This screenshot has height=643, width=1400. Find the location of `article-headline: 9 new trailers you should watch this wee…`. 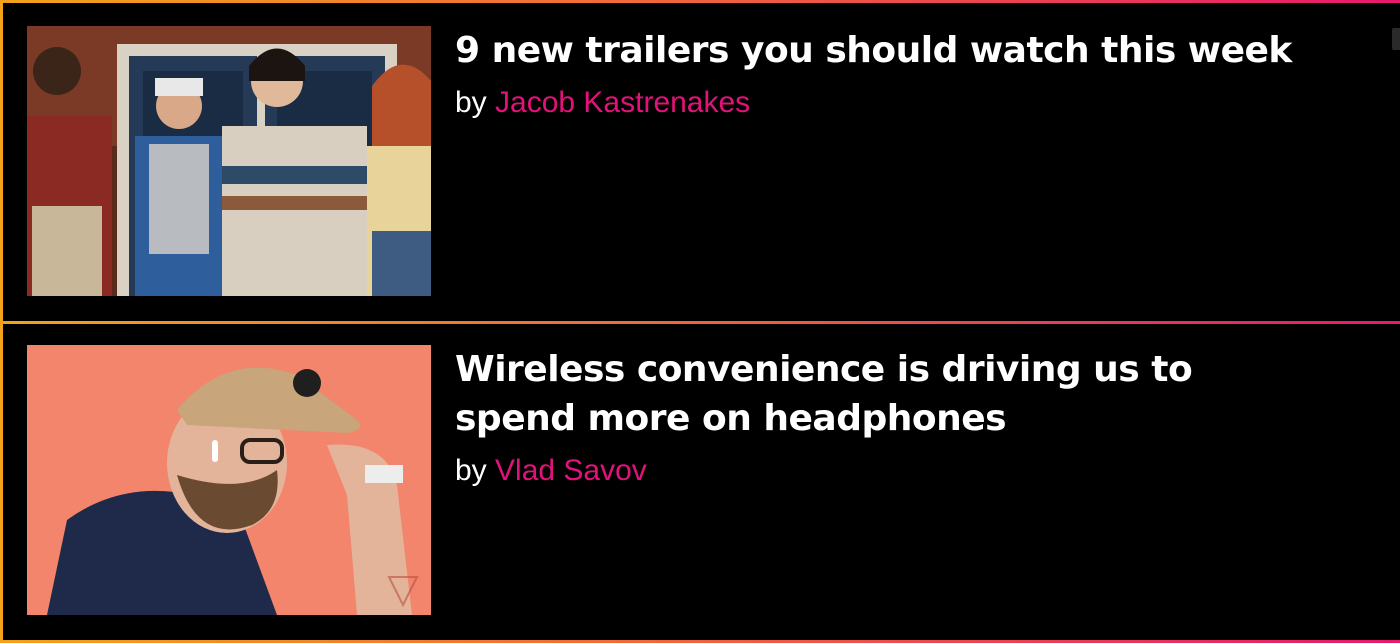

article-headline: 9 new trailers you should watch this wee… is located at coordinates (880, 50).